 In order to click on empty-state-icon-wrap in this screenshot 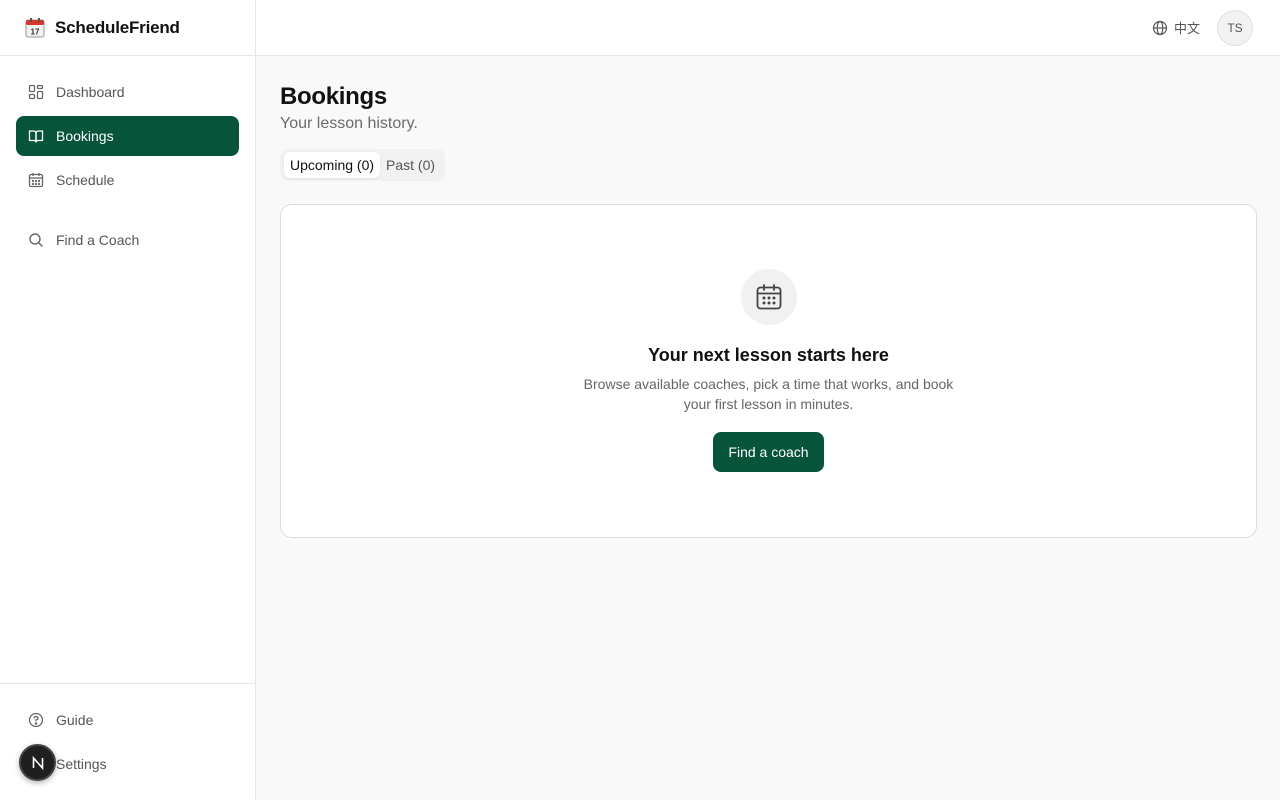, I will do `click(768, 297)`.